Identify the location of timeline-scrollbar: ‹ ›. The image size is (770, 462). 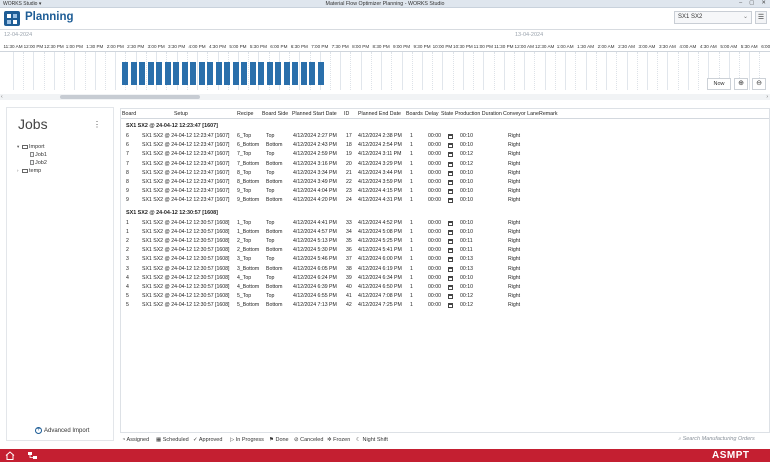
(385, 97).